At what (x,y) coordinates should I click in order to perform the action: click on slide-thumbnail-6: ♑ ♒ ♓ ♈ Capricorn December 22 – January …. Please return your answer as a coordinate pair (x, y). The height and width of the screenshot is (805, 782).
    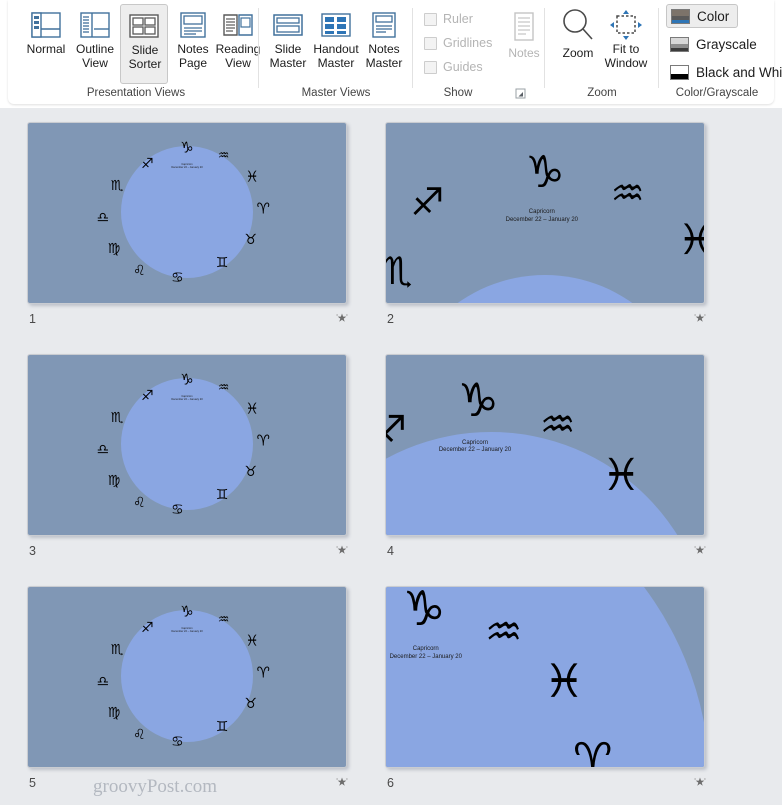
    Looking at the image, I should click on (545, 677).